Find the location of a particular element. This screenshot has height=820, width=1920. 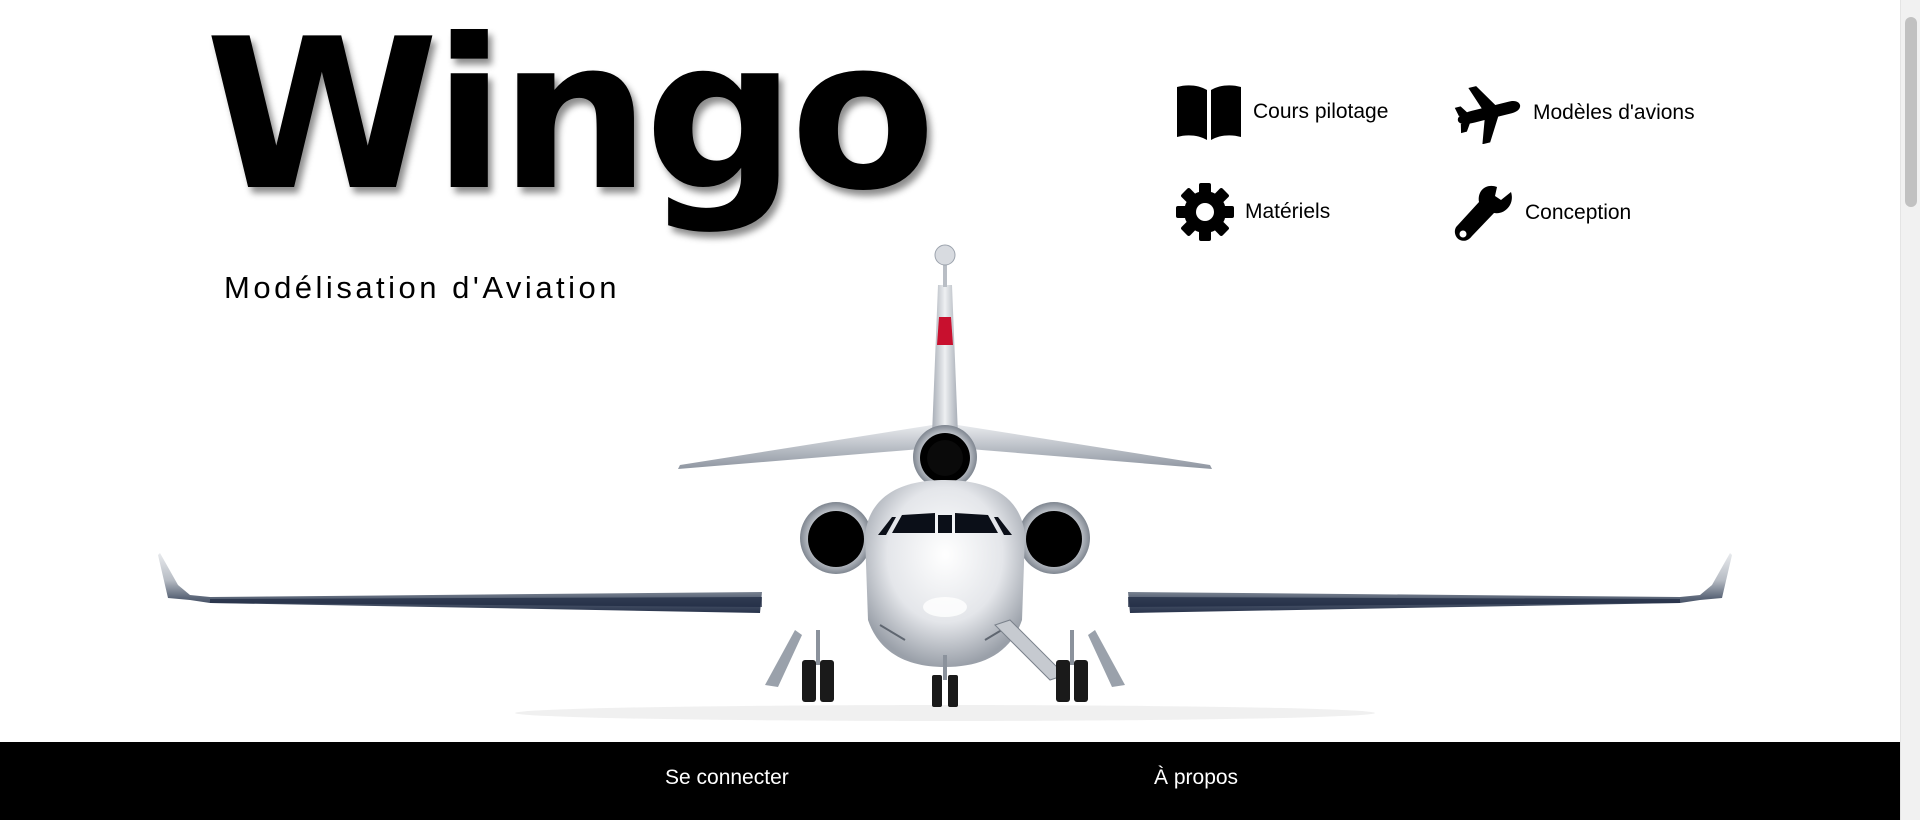

book-icon is located at coordinates (1209, 112).